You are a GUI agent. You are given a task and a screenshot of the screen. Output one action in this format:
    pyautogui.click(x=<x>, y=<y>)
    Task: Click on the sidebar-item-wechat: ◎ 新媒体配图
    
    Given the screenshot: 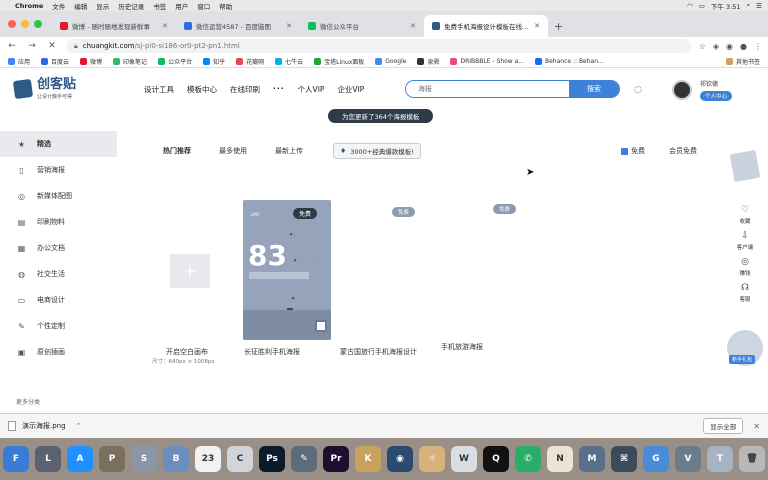 What is the action you would take?
    pyautogui.click(x=58, y=196)
    